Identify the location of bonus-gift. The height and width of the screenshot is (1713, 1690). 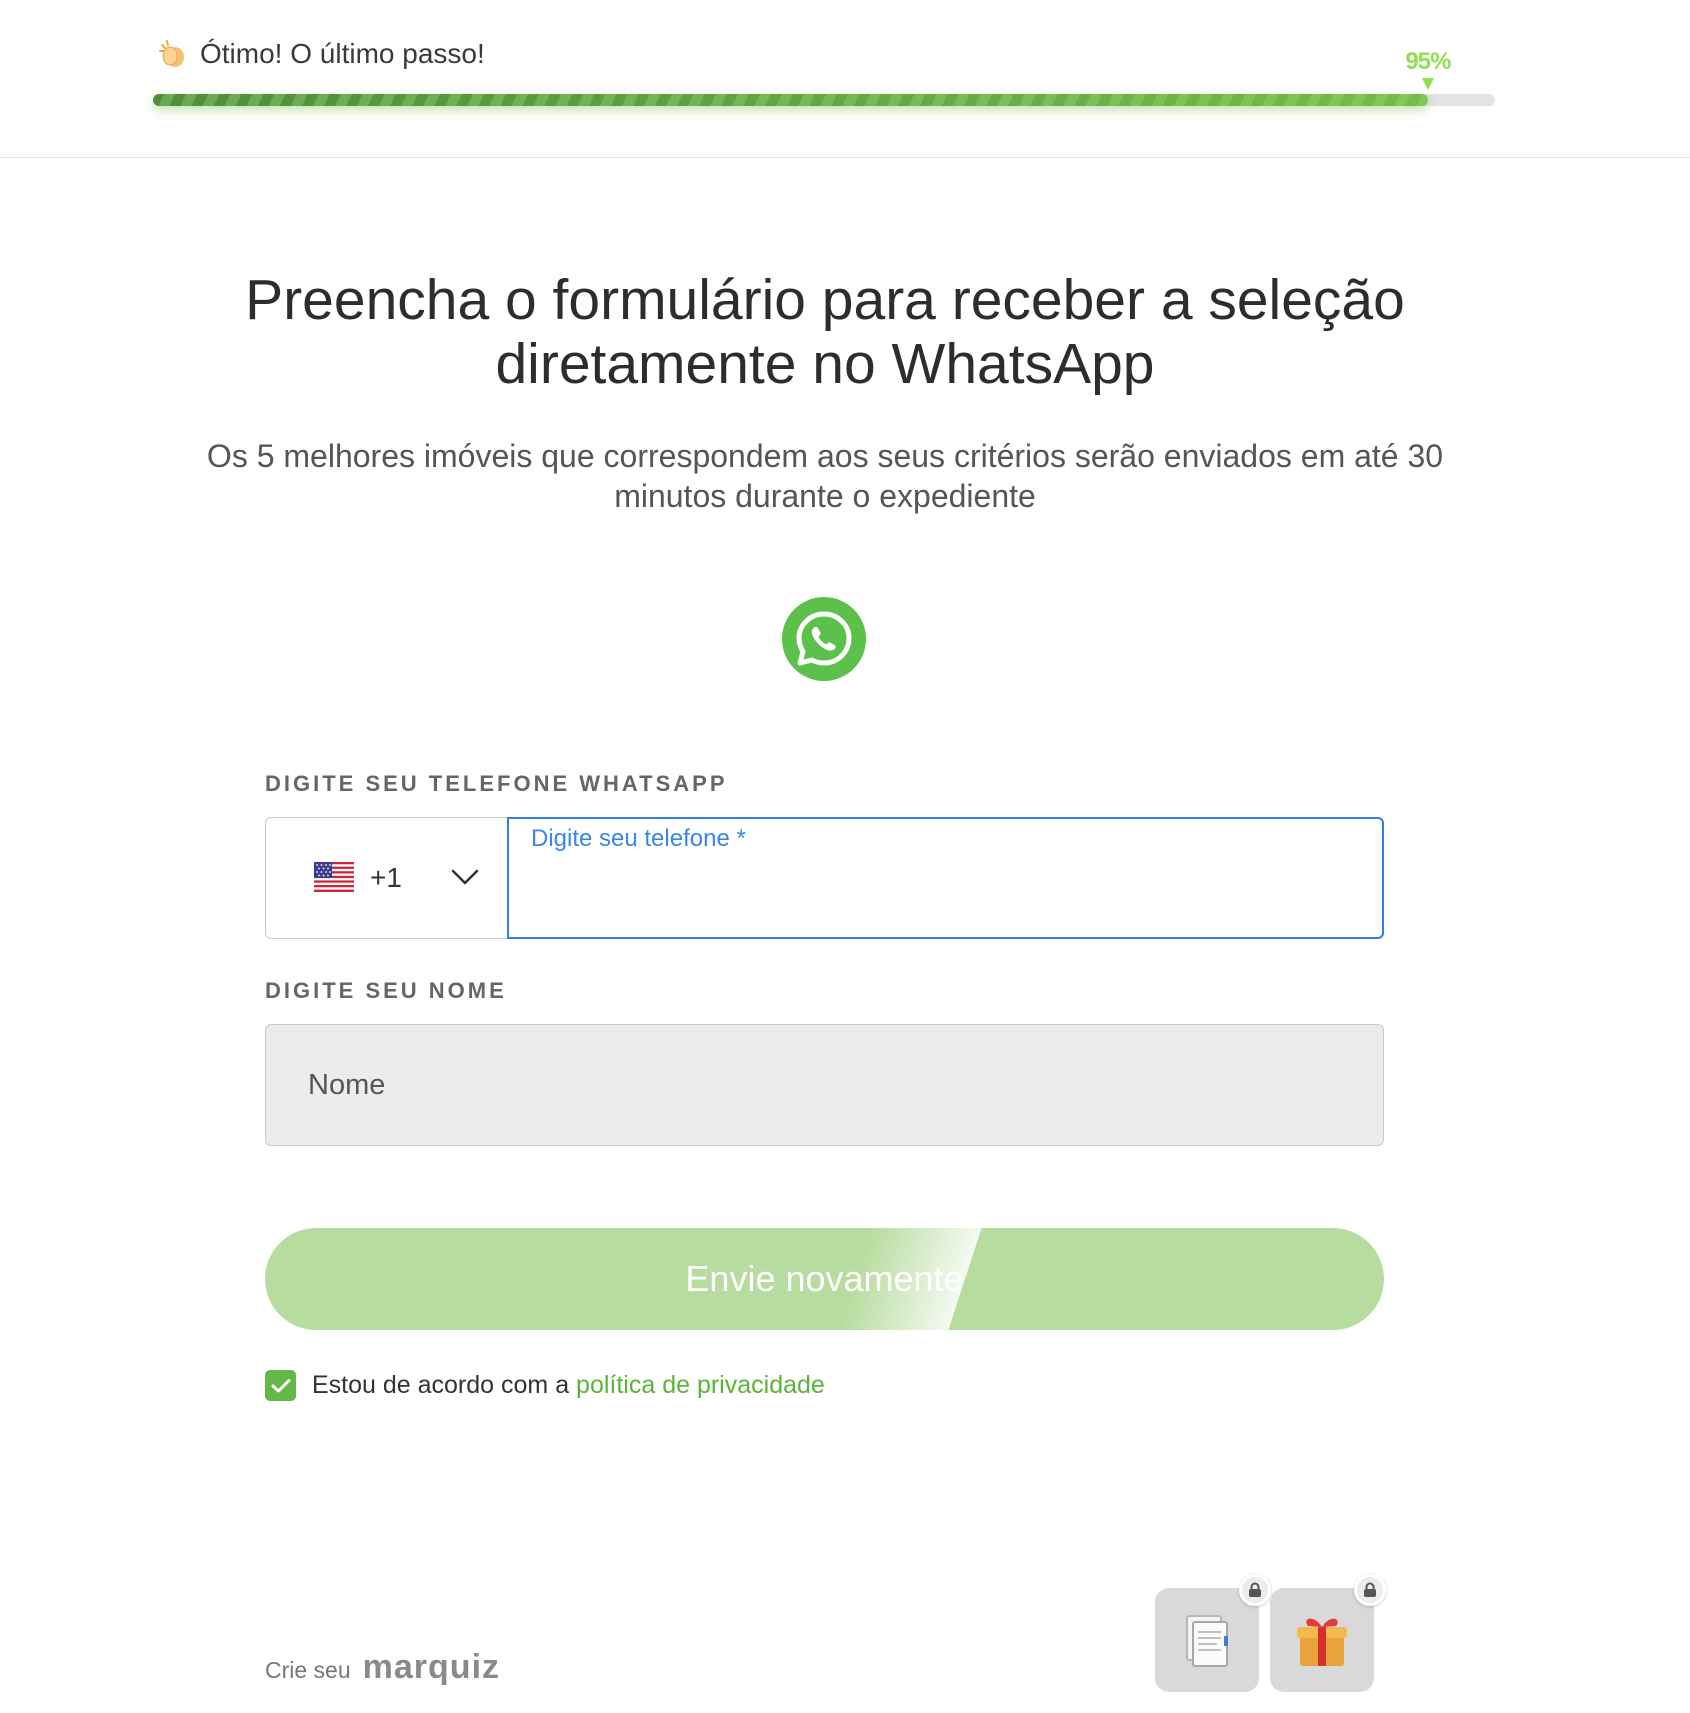
(1328, 1633).